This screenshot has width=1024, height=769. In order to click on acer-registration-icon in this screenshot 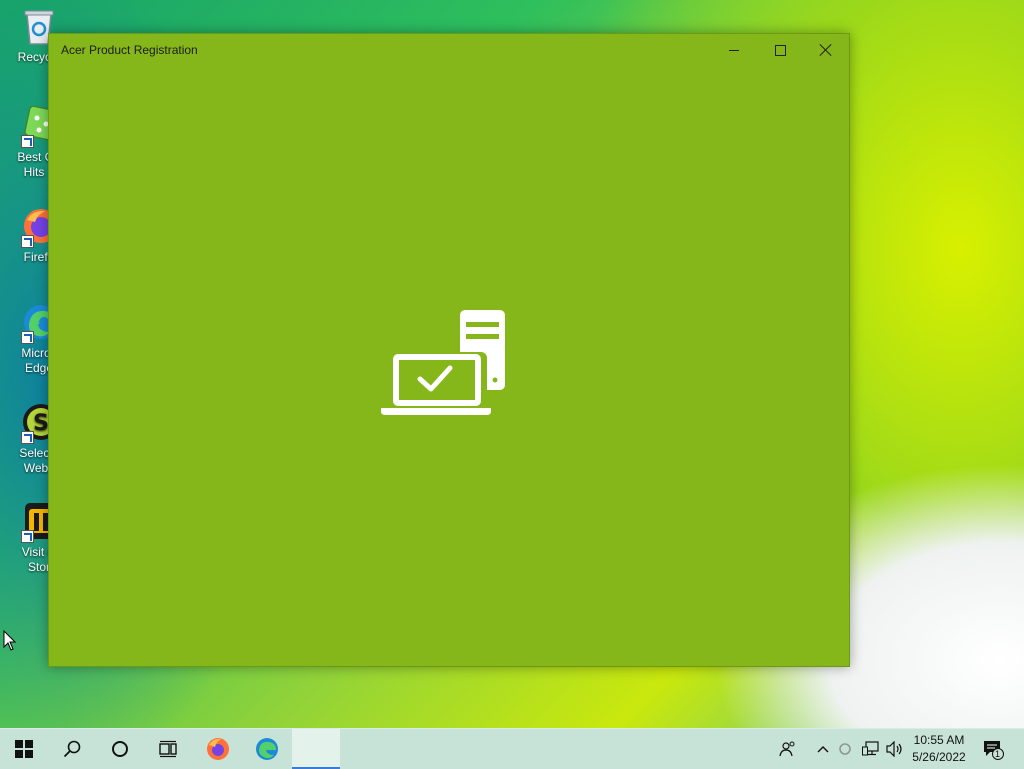, I will do `click(316, 748)`.